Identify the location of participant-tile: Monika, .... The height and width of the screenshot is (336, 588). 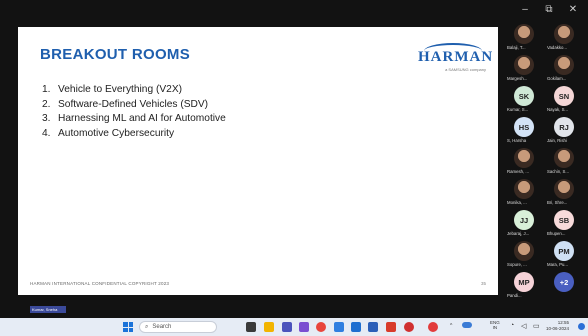
(524, 194).